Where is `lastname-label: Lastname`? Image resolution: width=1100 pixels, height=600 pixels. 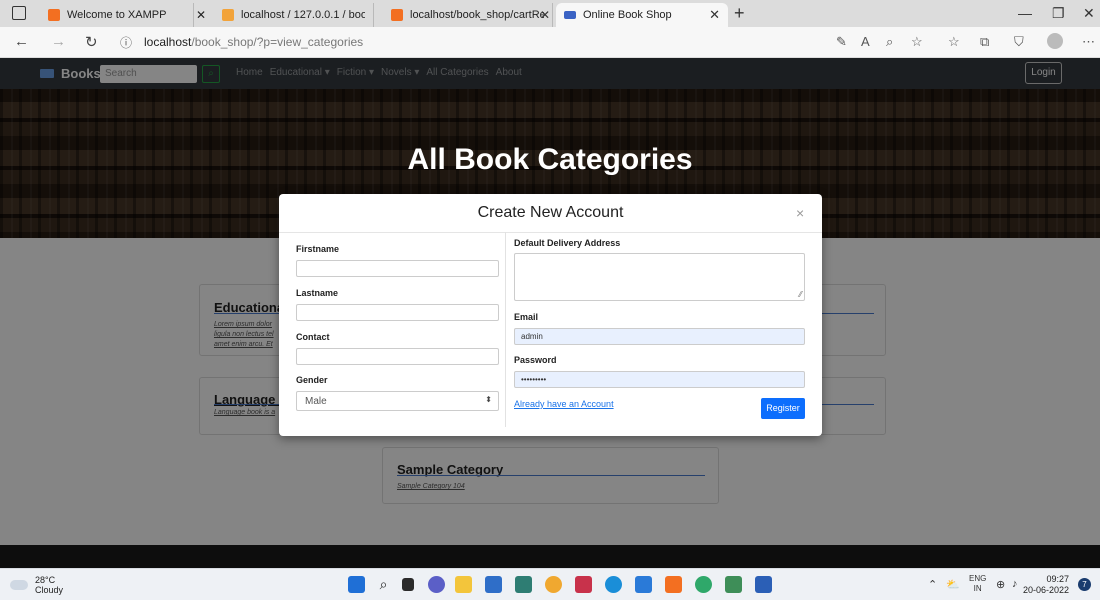
lastname-label: Lastname is located at coordinates (317, 293).